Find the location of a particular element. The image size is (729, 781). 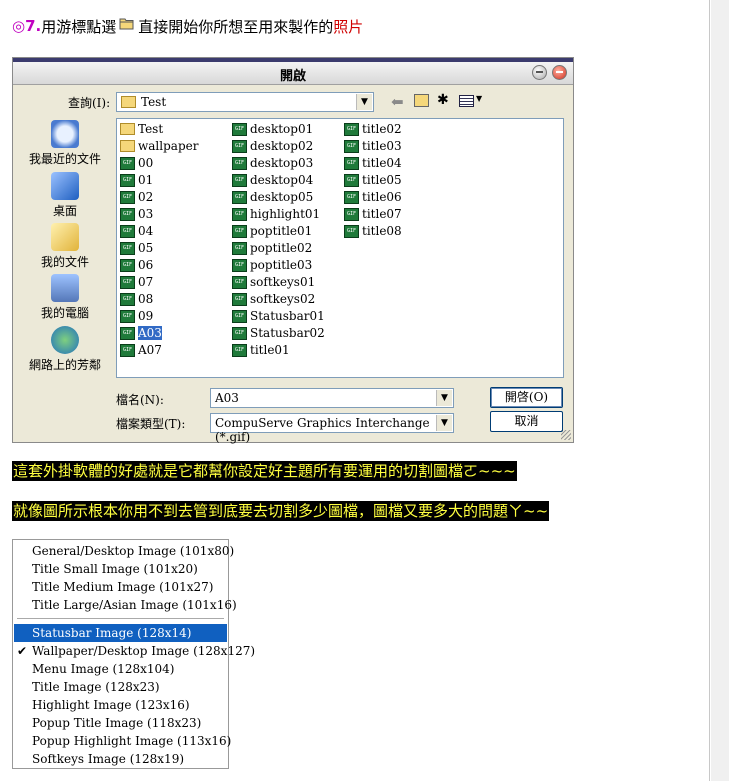

file-item: GIF title04 is located at coordinates (373, 163).